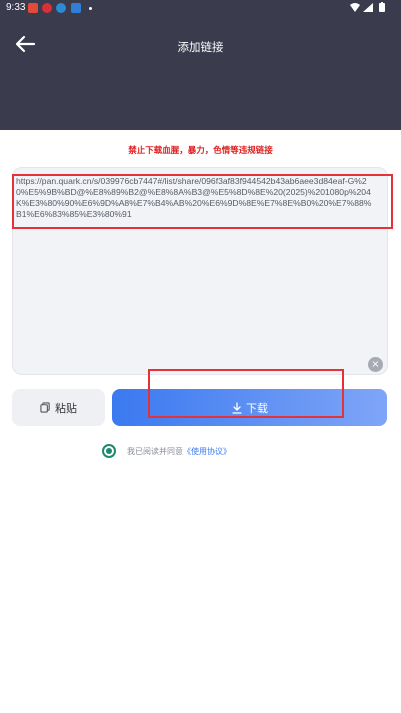  Describe the element at coordinates (200, 48) in the screenshot. I see `page-title: 添加链接` at that location.